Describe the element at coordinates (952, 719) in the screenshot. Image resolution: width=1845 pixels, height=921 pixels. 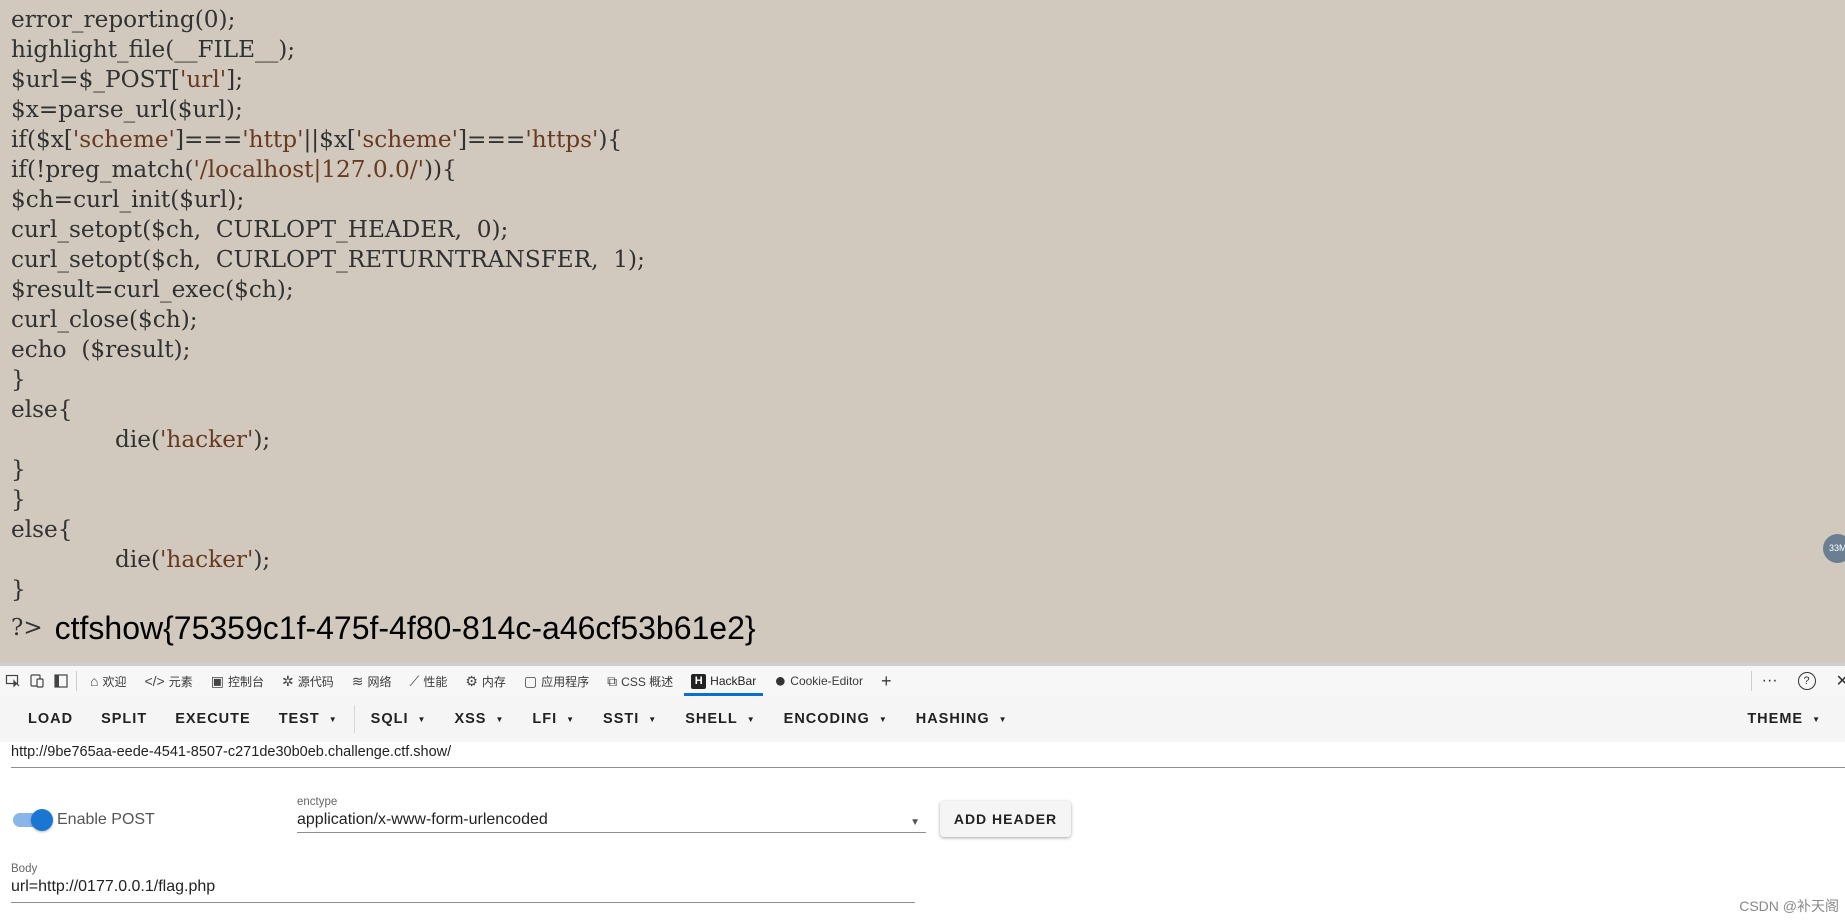
I see `menu-label: HASHING` at that location.